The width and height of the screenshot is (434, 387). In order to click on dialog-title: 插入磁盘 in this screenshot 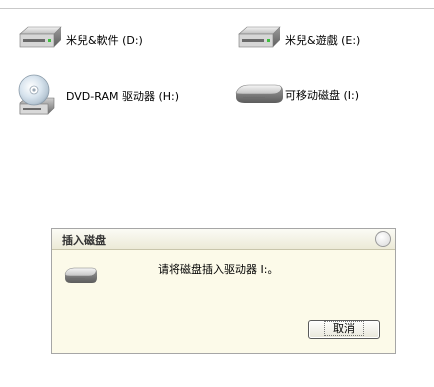, I will do `click(84, 240)`.